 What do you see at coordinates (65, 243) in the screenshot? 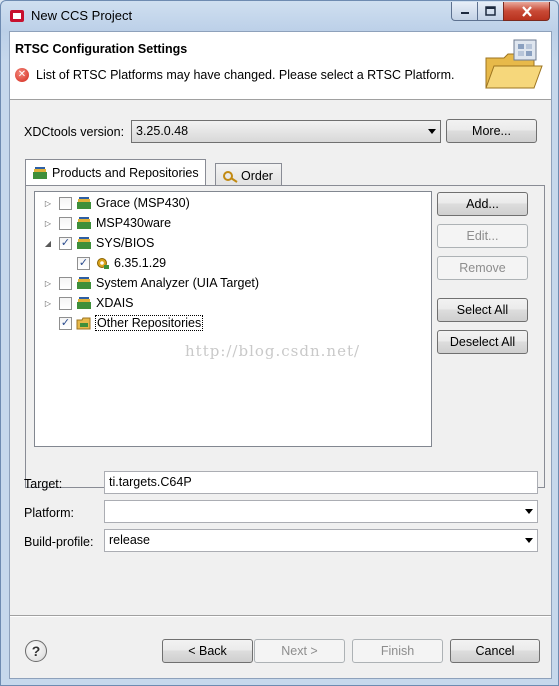
I see `checkbox-sysbios: ✓` at bounding box center [65, 243].